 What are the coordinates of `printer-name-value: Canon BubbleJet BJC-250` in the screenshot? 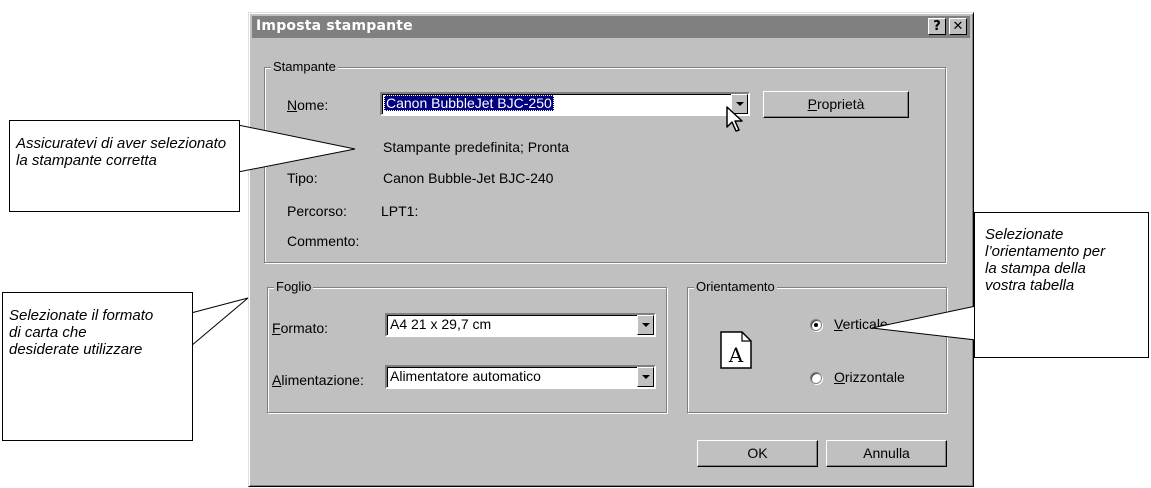 It's located at (469, 103).